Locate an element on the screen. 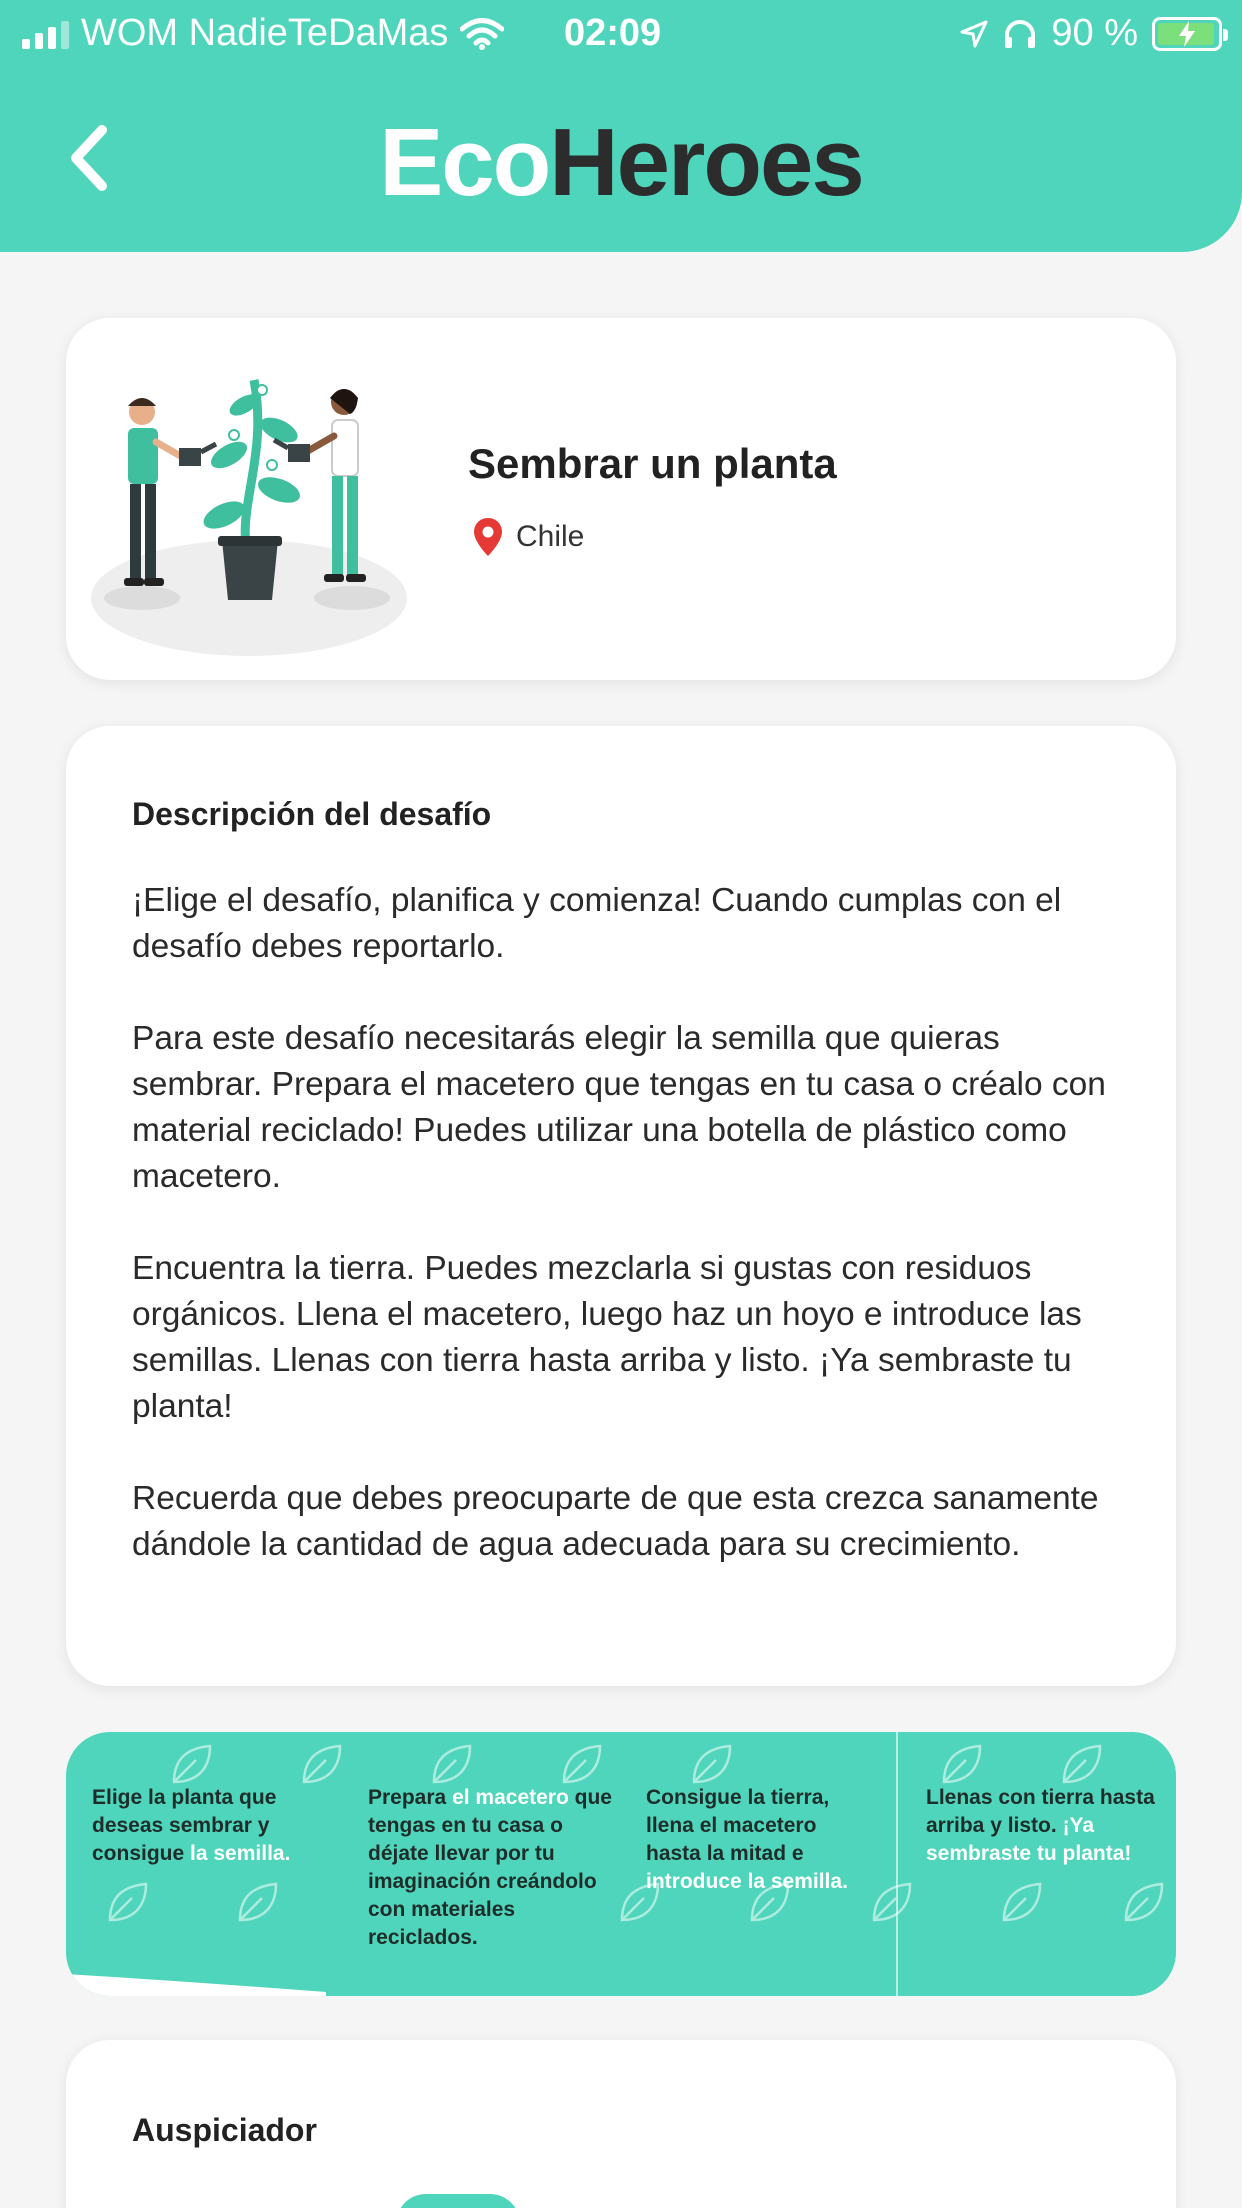 This screenshot has width=1242, height=2208. wave-decoration is located at coordinates (196, 1985).